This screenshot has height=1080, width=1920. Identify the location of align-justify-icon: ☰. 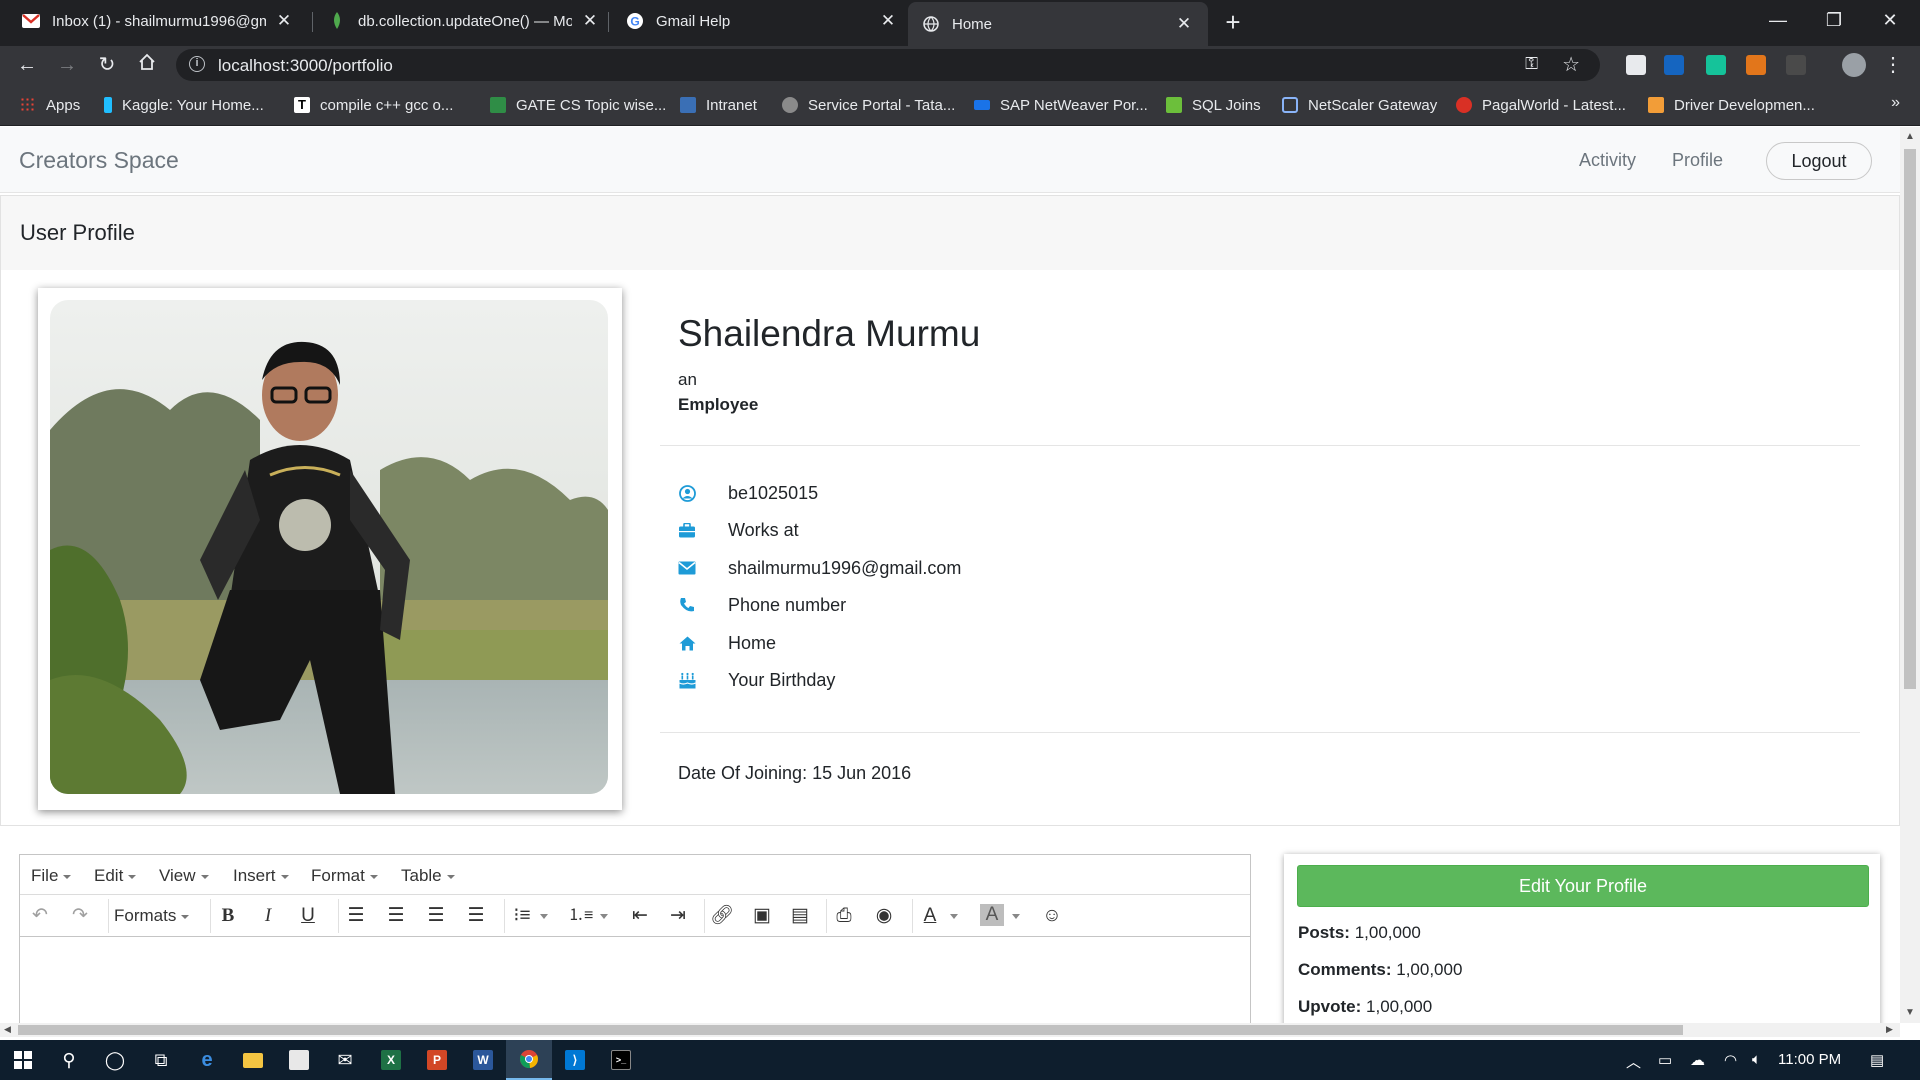
(476, 916).